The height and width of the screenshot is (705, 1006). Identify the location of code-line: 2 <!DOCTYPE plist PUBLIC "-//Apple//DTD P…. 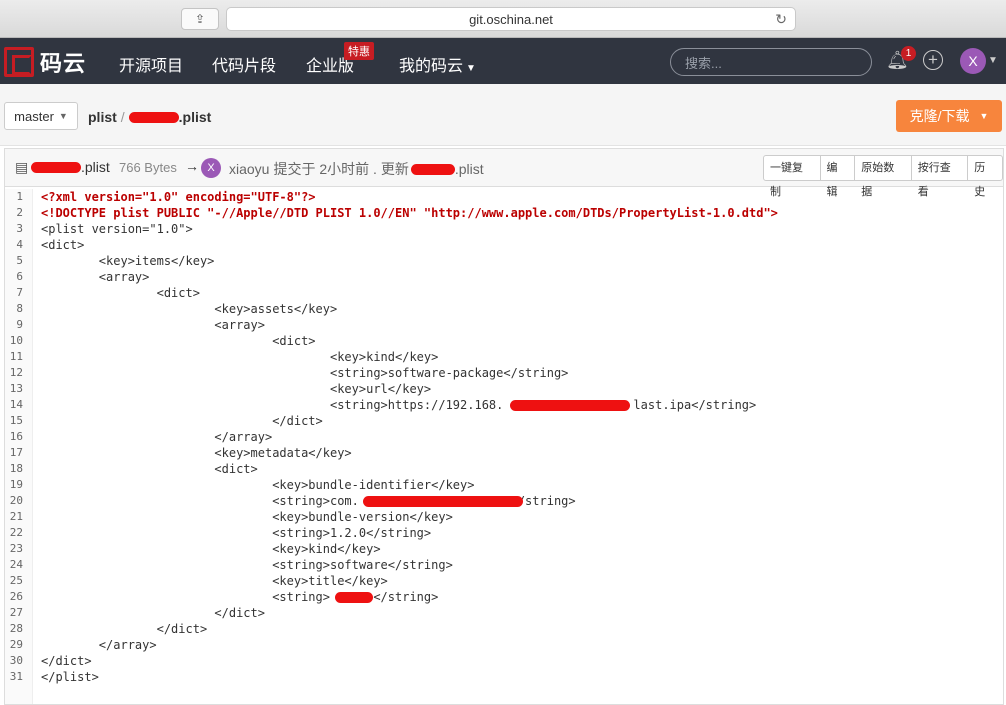
(504, 213).